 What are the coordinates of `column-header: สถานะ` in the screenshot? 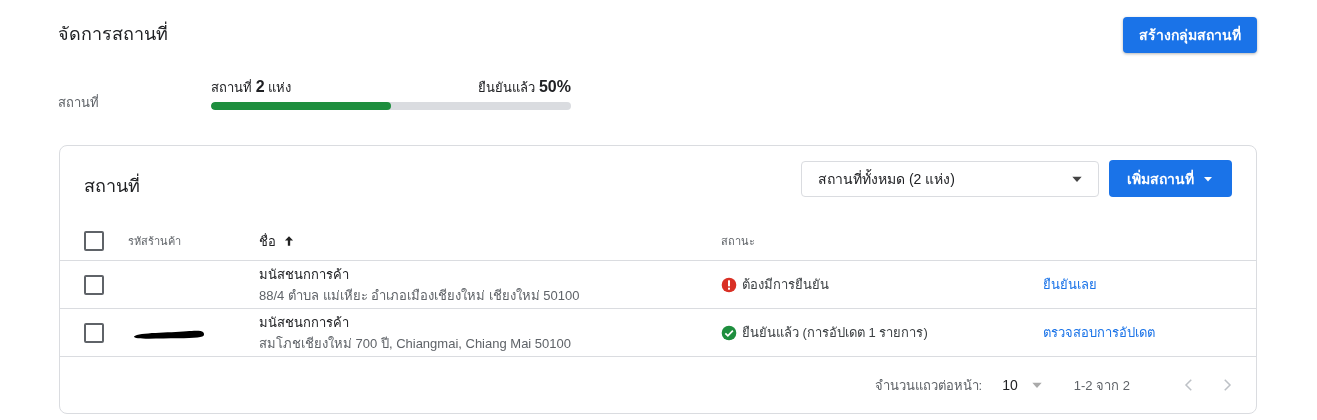 It's located at (738, 241).